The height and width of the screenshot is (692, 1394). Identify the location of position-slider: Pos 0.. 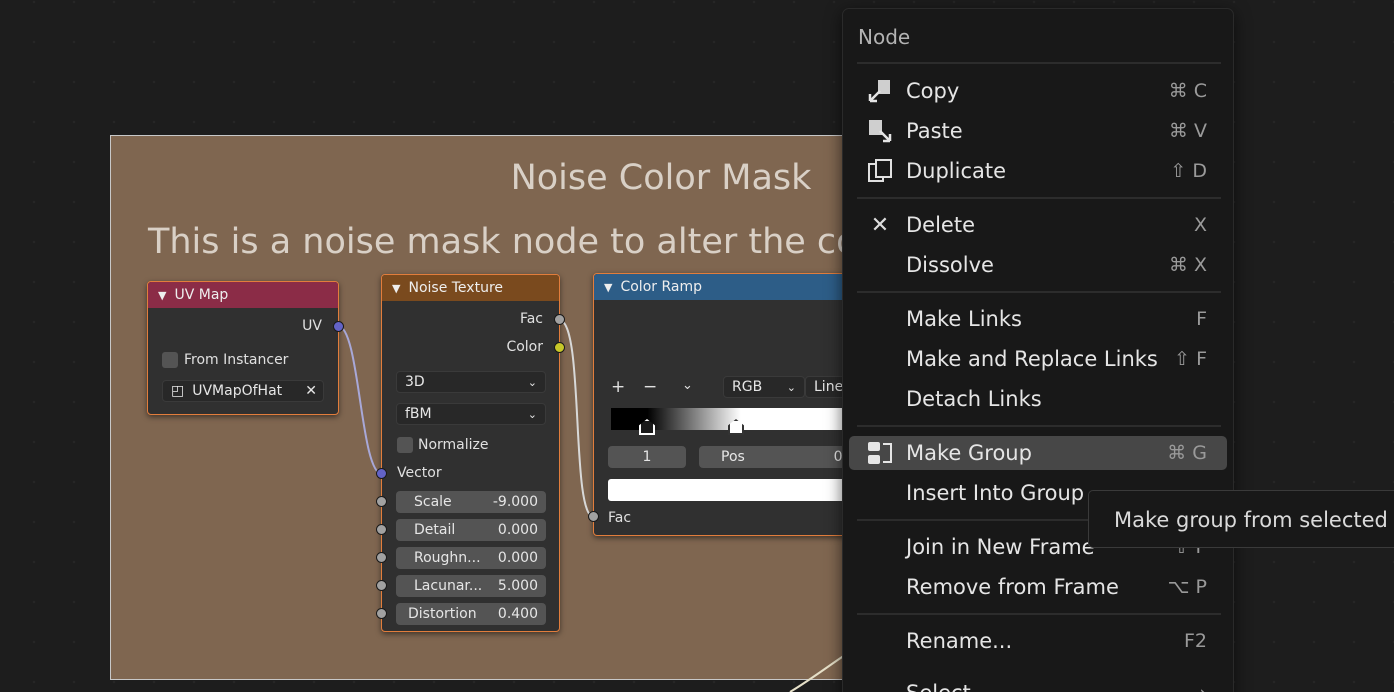
(780, 457).